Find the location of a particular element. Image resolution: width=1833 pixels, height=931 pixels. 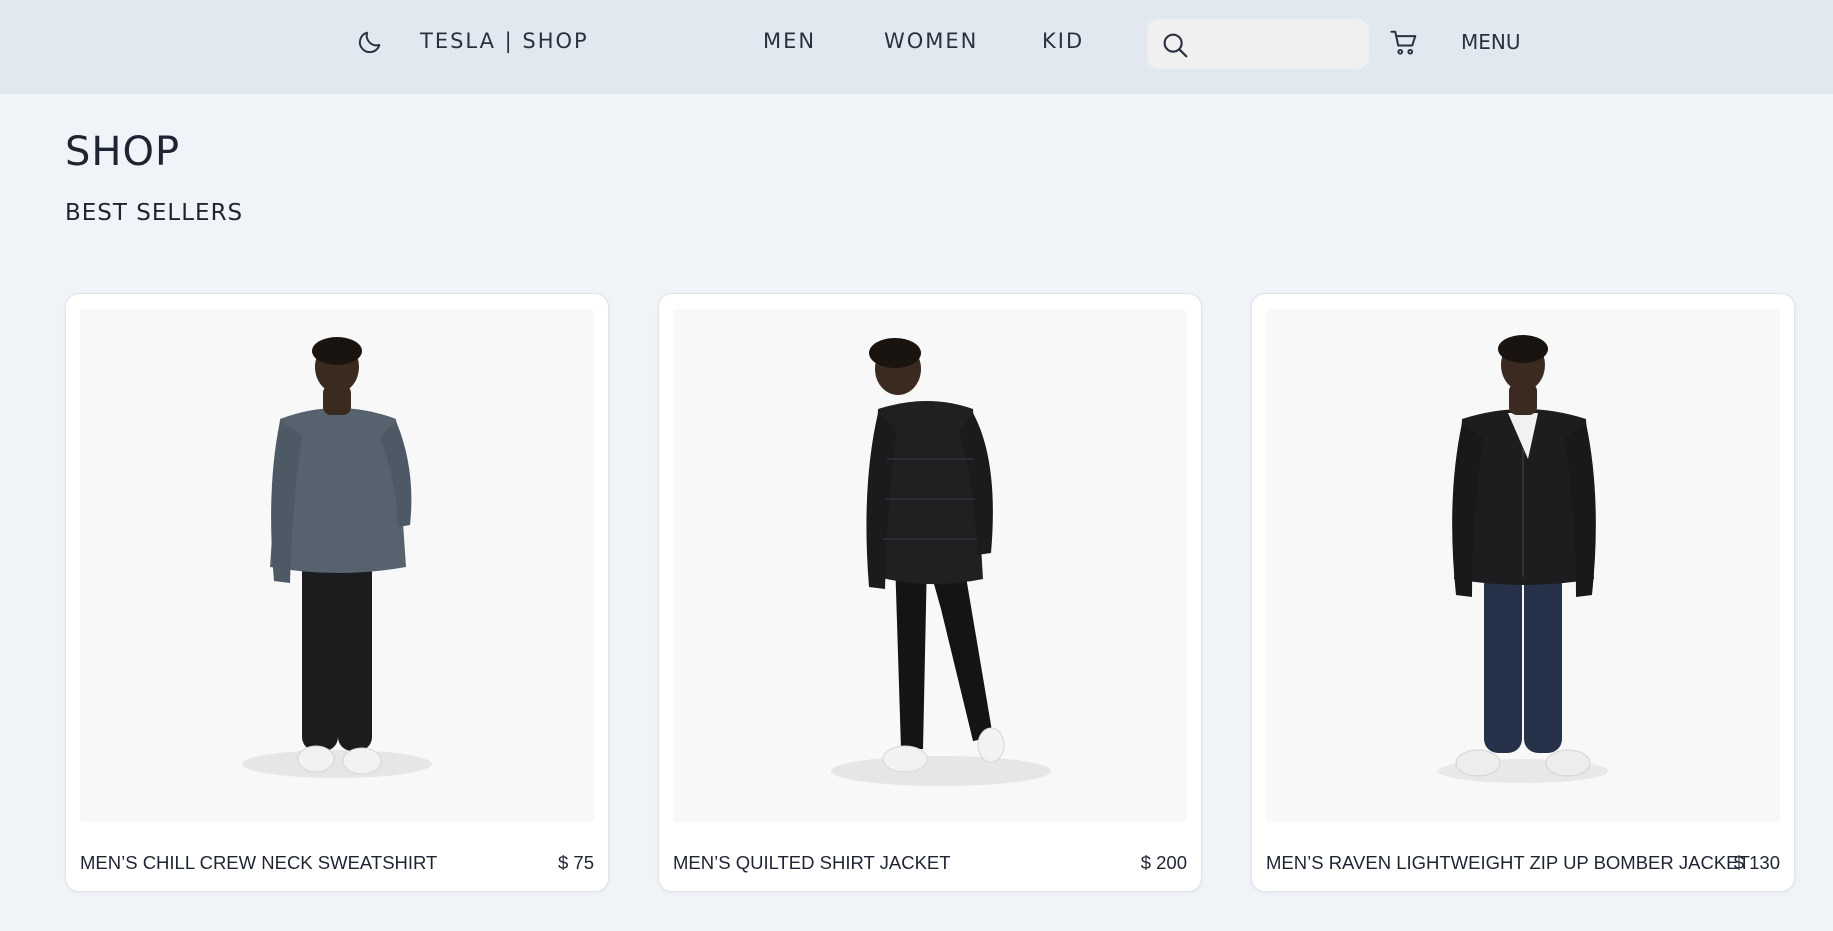

nav-link-men: MEN is located at coordinates (789, 41).